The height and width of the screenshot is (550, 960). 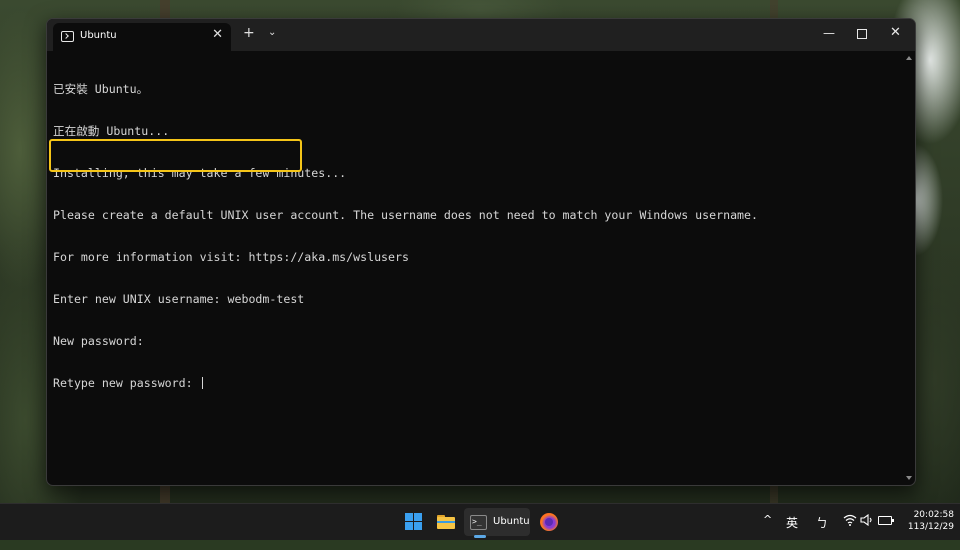 What do you see at coordinates (101, 89) in the screenshot?
I see `terminal-line: 已安裝 Ubuntu。` at bounding box center [101, 89].